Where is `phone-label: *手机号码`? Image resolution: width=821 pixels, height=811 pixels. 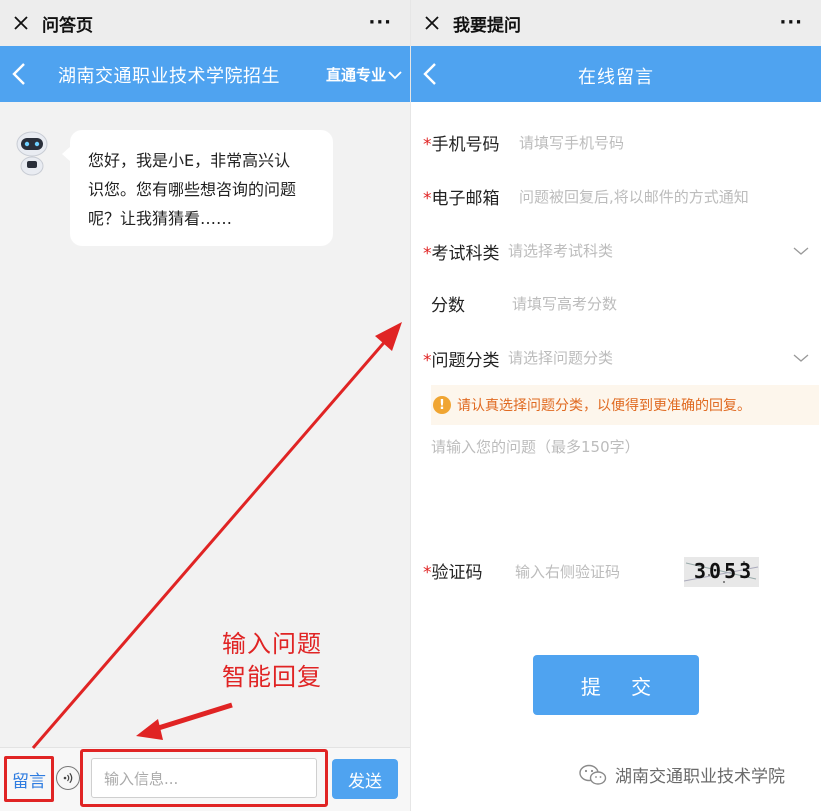 phone-label: *手机号码 is located at coordinates (461, 145).